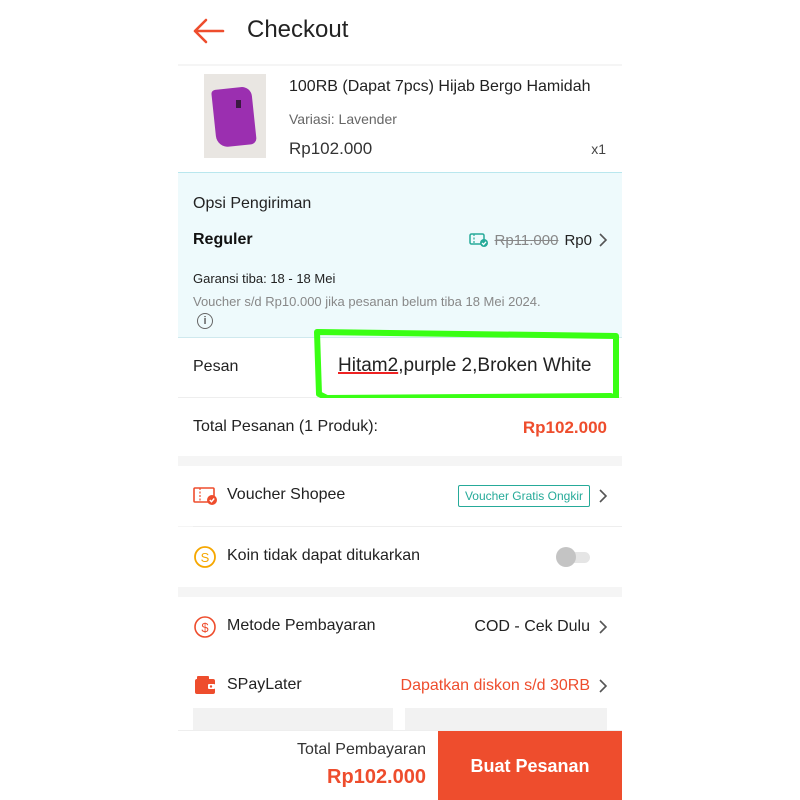 The height and width of the screenshot is (800, 800). I want to click on shipping-price-selector: Rp11.000 Rp0, so click(538, 240).